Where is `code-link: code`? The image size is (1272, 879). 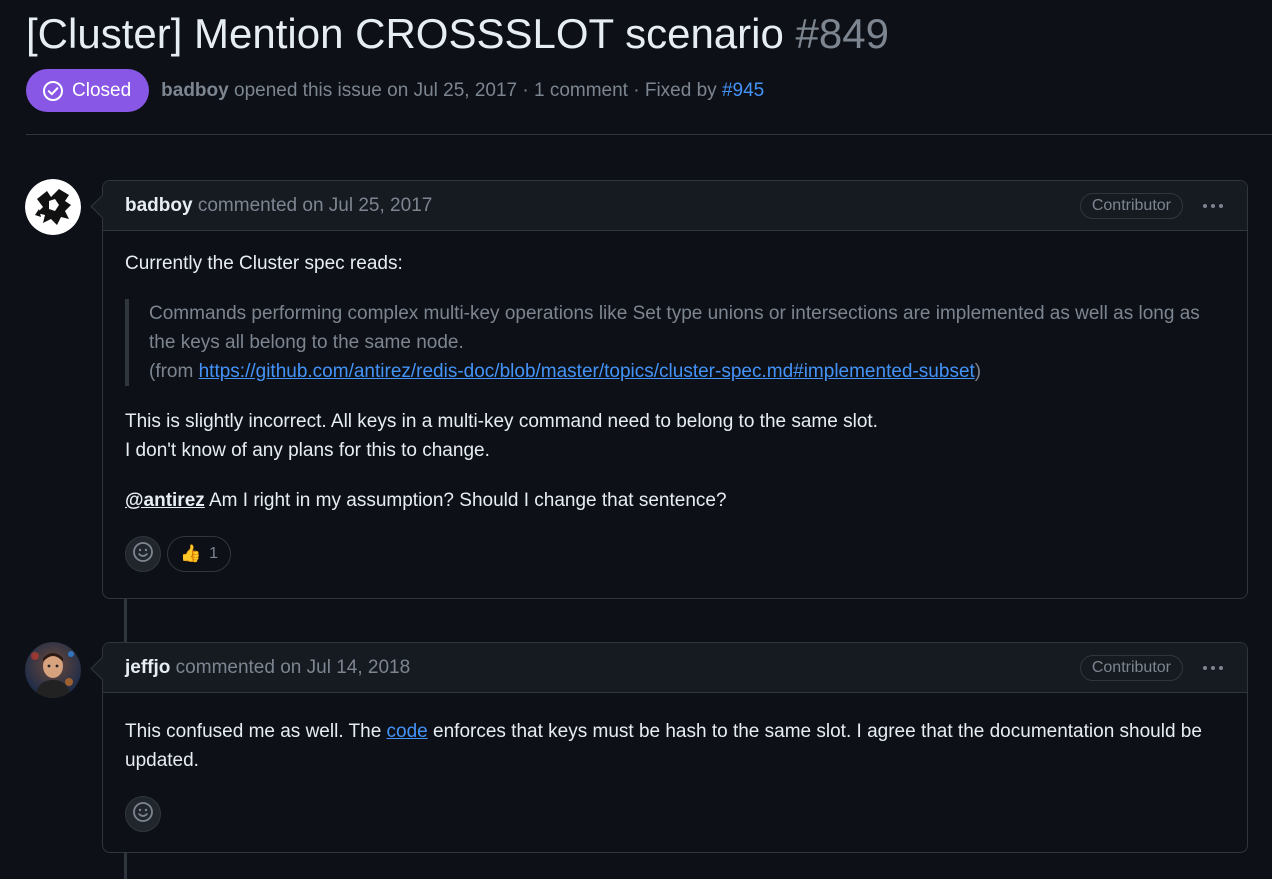
code-link: code is located at coordinates (407, 731).